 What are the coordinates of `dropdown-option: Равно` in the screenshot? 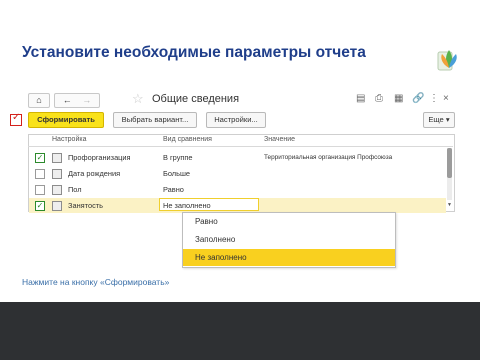 It's located at (289, 221).